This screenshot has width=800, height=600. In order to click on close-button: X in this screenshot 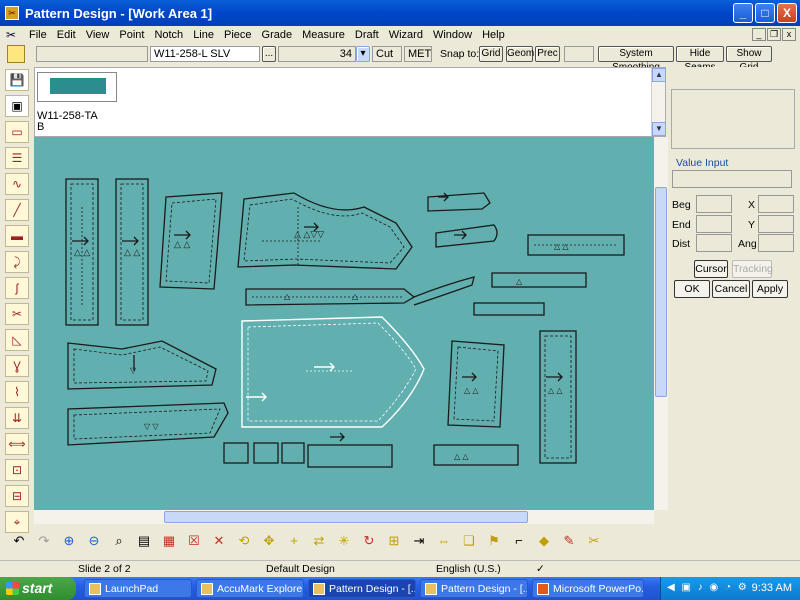, I will do `click(787, 13)`.